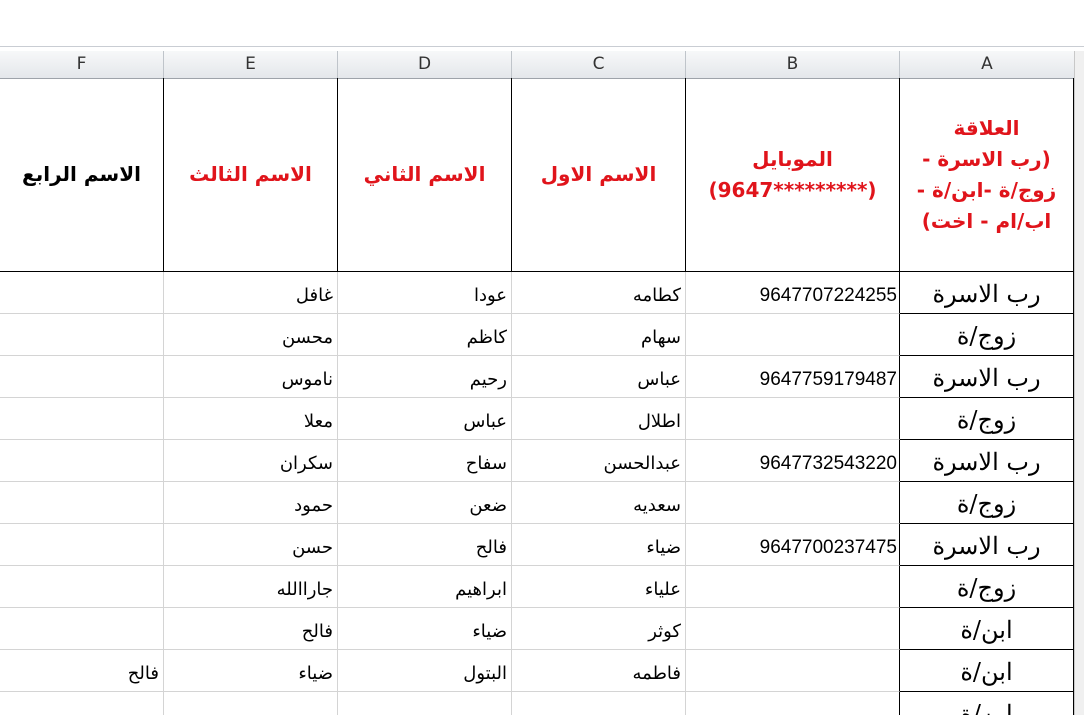  I want to click on column-header-C: C, so click(599, 64).